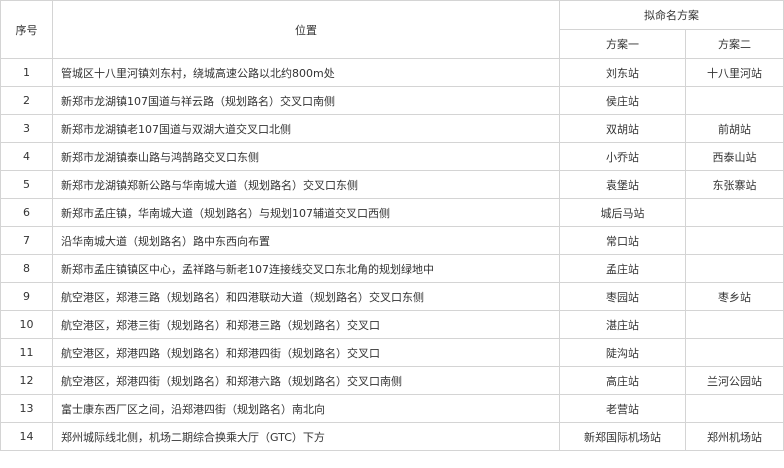  I want to click on row-location: 新郑市龙湖镇107国道与祥云路（规划路名）交叉口南侧, so click(306, 100).